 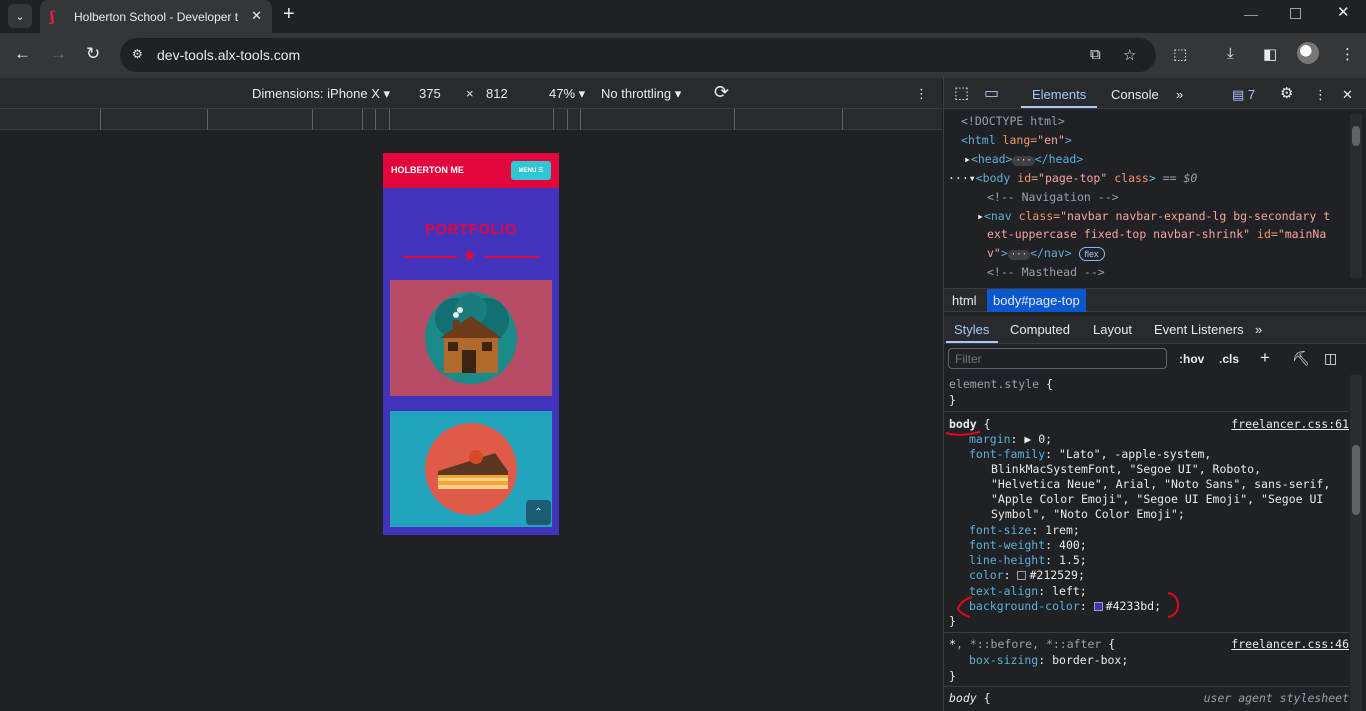 What do you see at coordinates (1036, 300) in the screenshot?
I see `breadcrumb-body: body#page-top` at bounding box center [1036, 300].